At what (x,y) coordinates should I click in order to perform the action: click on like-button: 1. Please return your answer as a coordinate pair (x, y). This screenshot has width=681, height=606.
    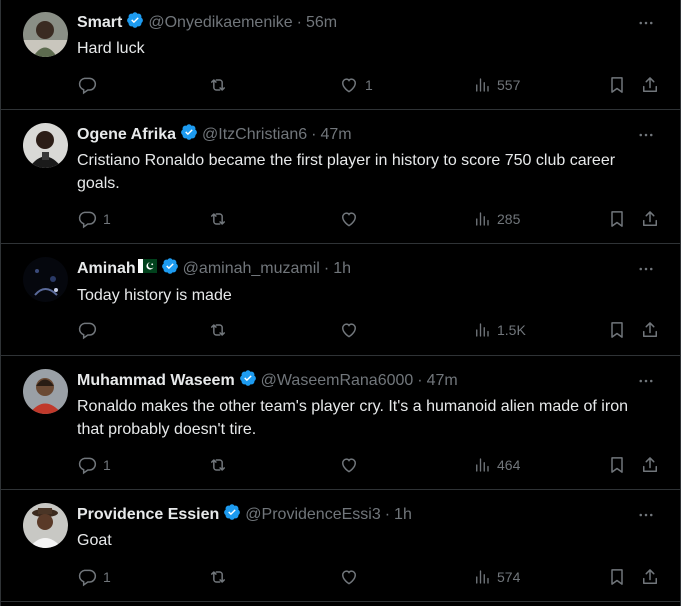
    Looking at the image, I should click on (356, 85).